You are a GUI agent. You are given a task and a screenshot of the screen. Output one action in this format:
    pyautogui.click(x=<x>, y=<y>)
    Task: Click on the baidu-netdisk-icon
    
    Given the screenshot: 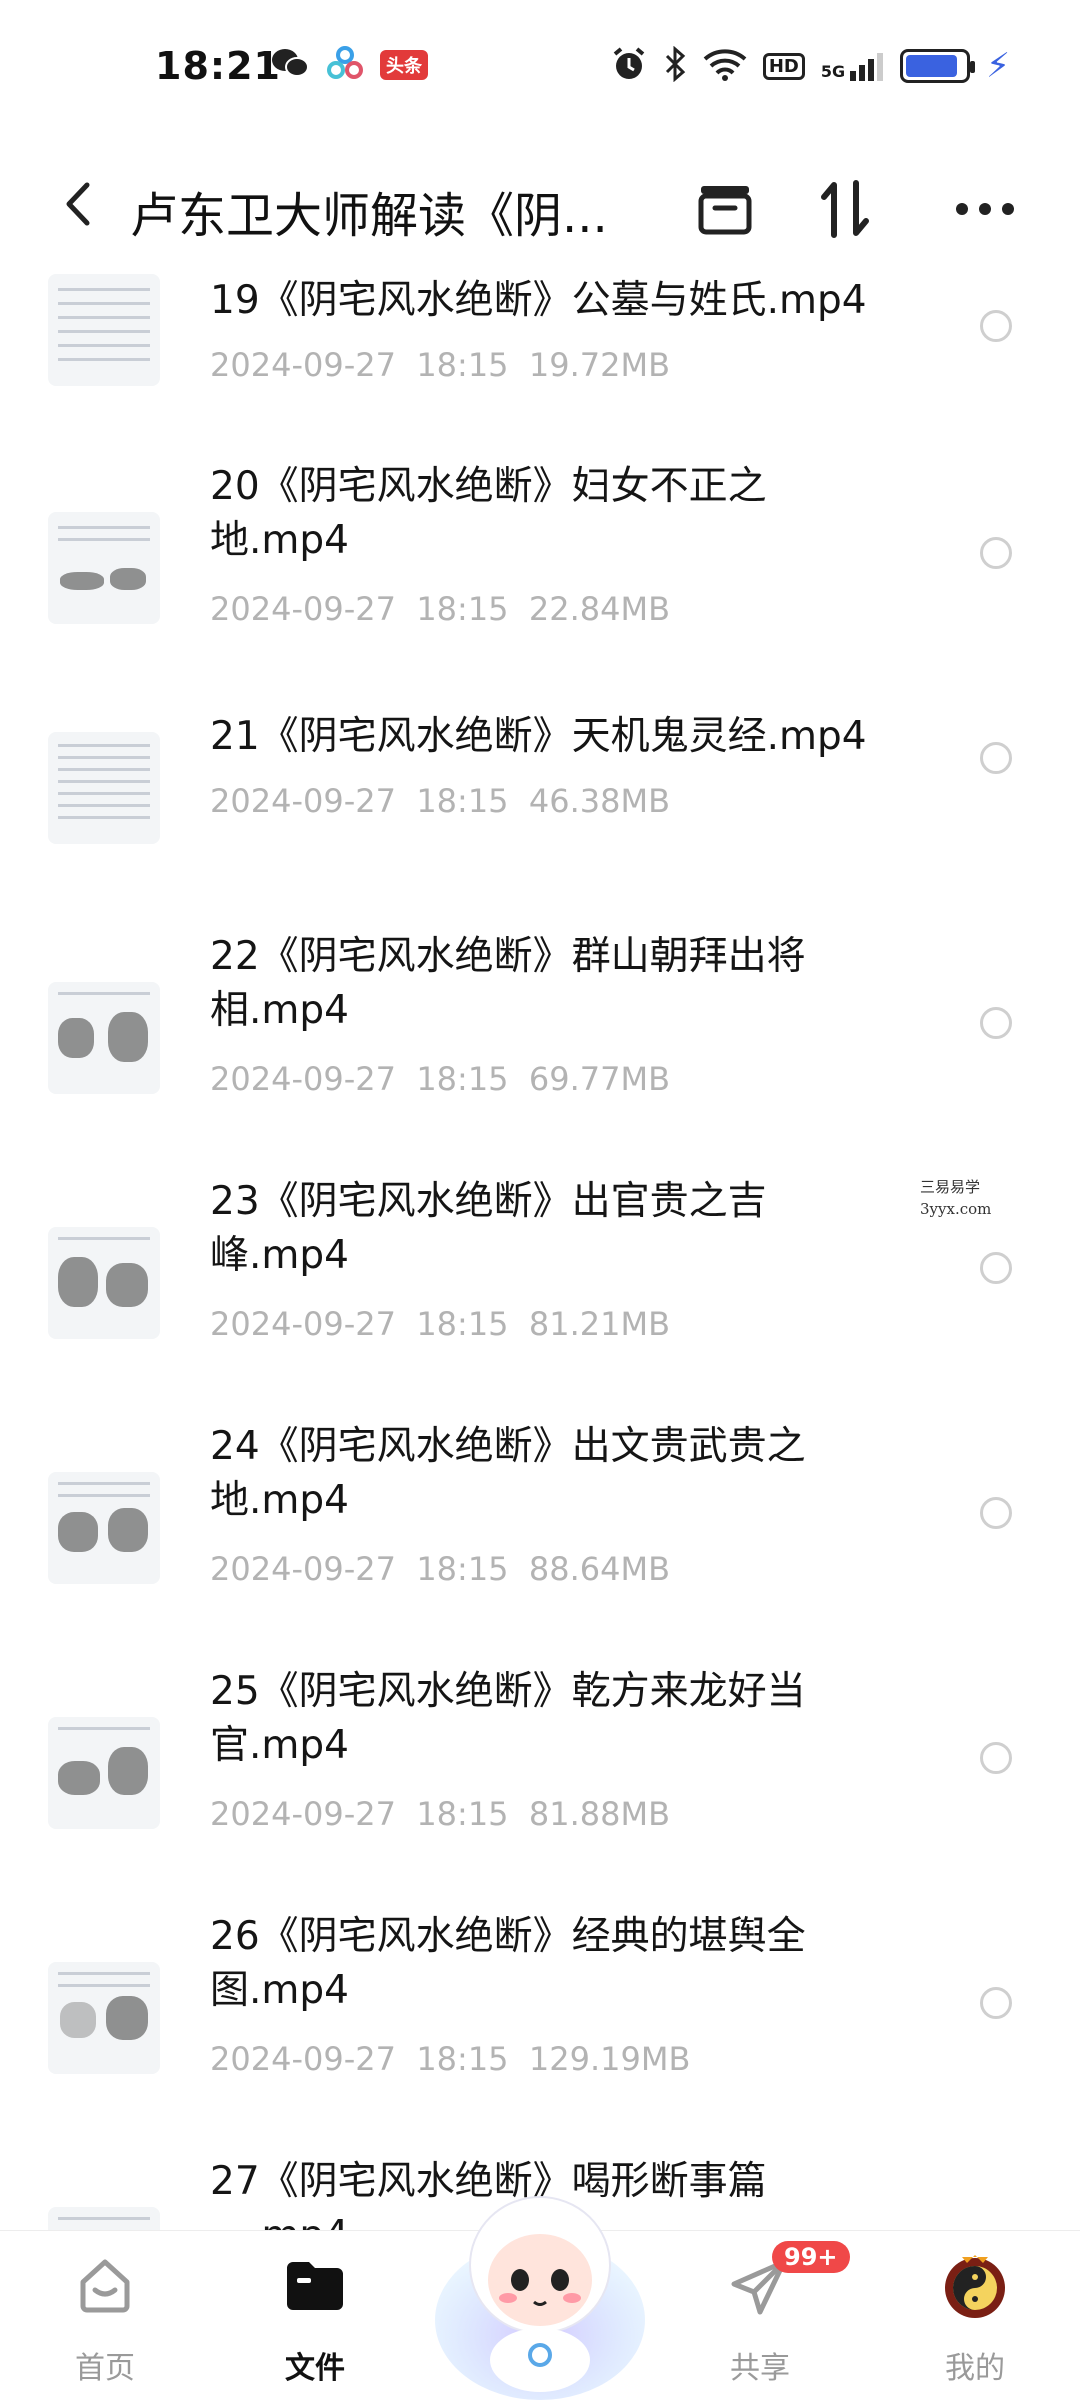 What is the action you would take?
    pyautogui.click(x=345, y=65)
    